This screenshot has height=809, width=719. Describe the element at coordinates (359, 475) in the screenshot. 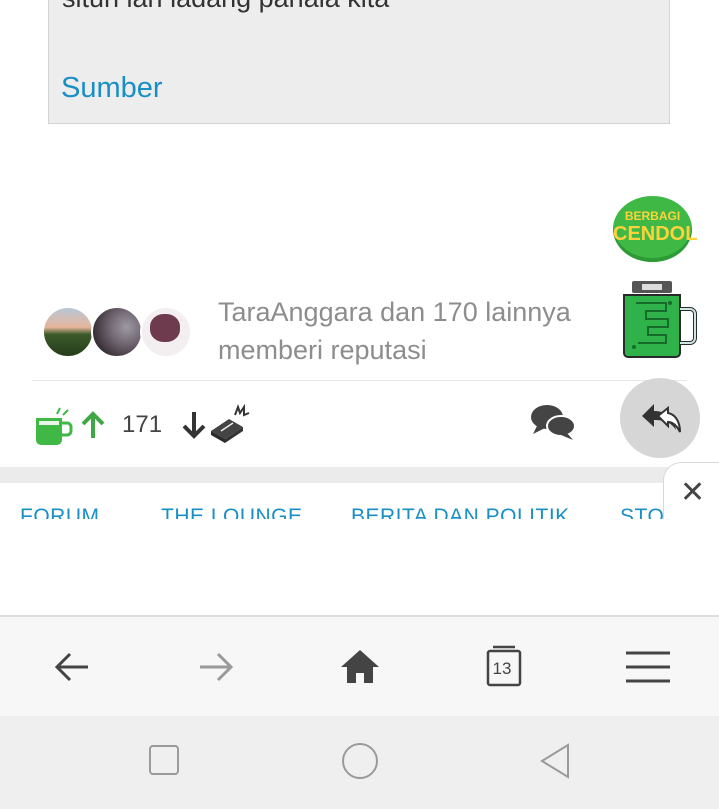

I see `section-separator` at that location.